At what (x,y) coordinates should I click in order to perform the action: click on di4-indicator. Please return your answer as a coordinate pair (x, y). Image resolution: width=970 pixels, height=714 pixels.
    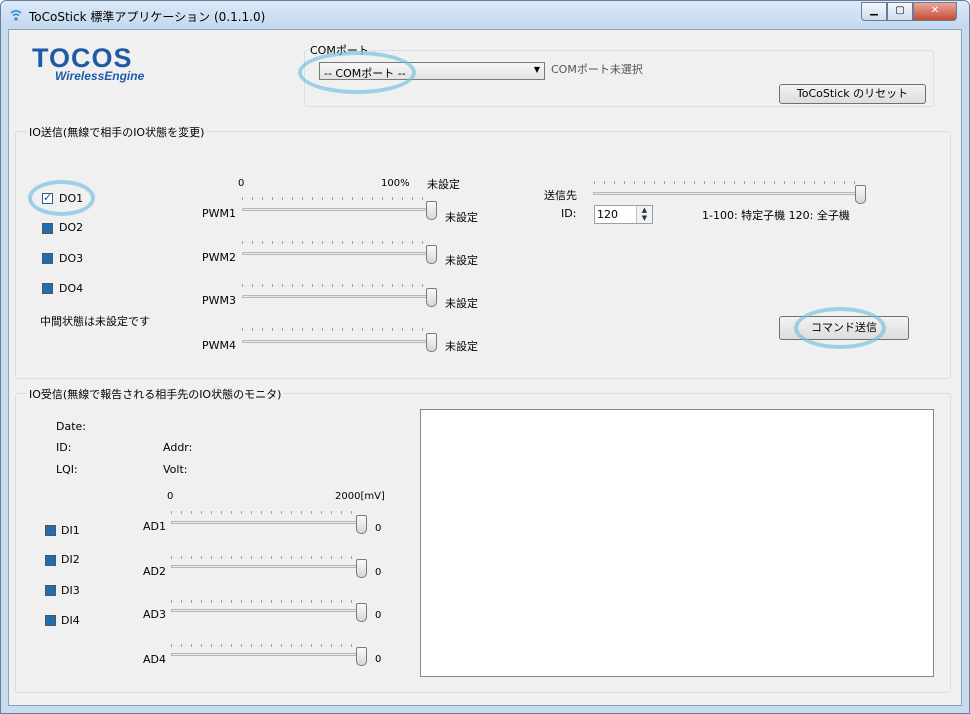
    Looking at the image, I should click on (50, 620).